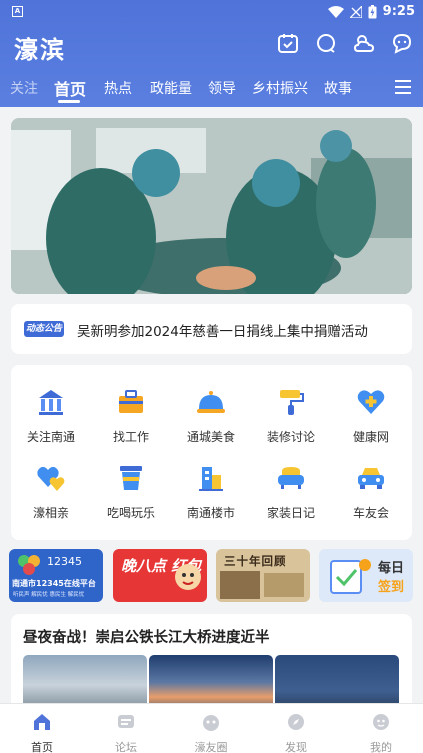 This screenshot has width=423, height=753. I want to click on channel-tabs: 关注 首页 热点 政能量 领导 乡村振兴 故事, so click(211, 89).